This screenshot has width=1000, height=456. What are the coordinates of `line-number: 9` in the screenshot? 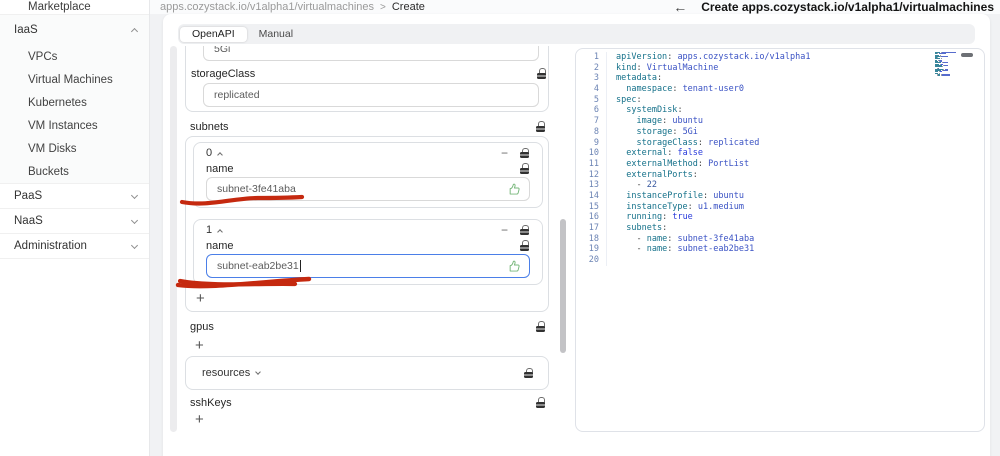 It's located at (596, 142).